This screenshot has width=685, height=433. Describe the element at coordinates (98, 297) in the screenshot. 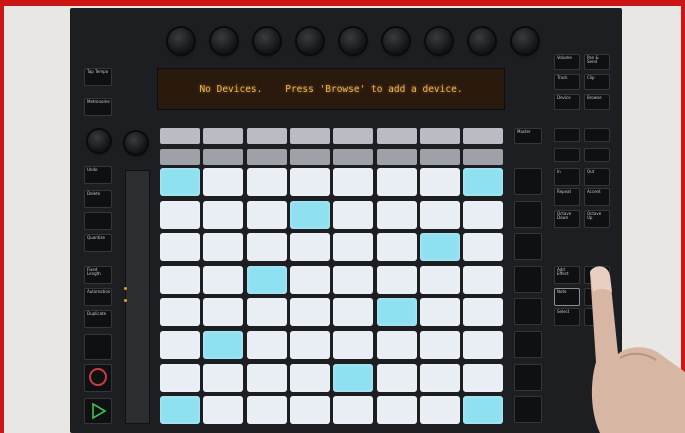

I see `left-function-button: Automation` at that location.